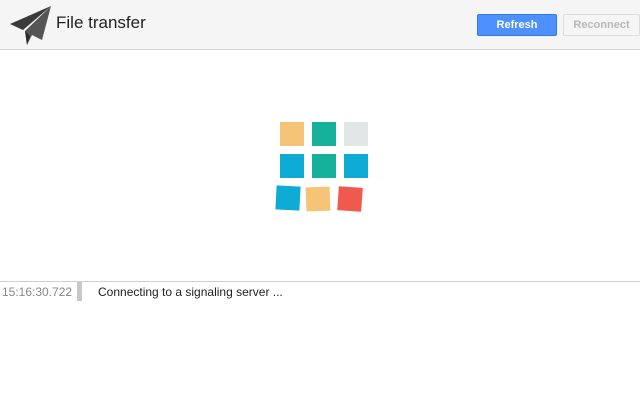 The height and width of the screenshot is (400, 640). What do you see at coordinates (601, 25) in the screenshot?
I see `reconnect-button: Reconnect` at bounding box center [601, 25].